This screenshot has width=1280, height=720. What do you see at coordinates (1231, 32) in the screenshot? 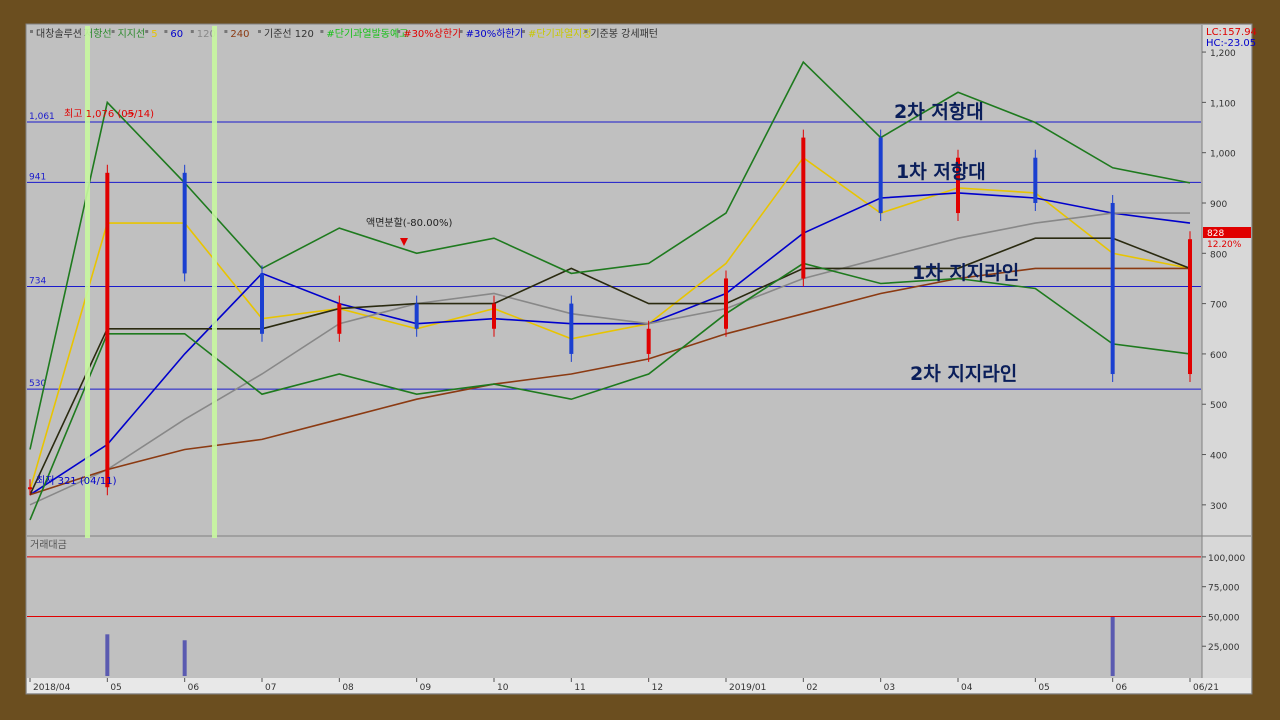
I see `lc-readout: LC:157.94` at bounding box center [1231, 32].